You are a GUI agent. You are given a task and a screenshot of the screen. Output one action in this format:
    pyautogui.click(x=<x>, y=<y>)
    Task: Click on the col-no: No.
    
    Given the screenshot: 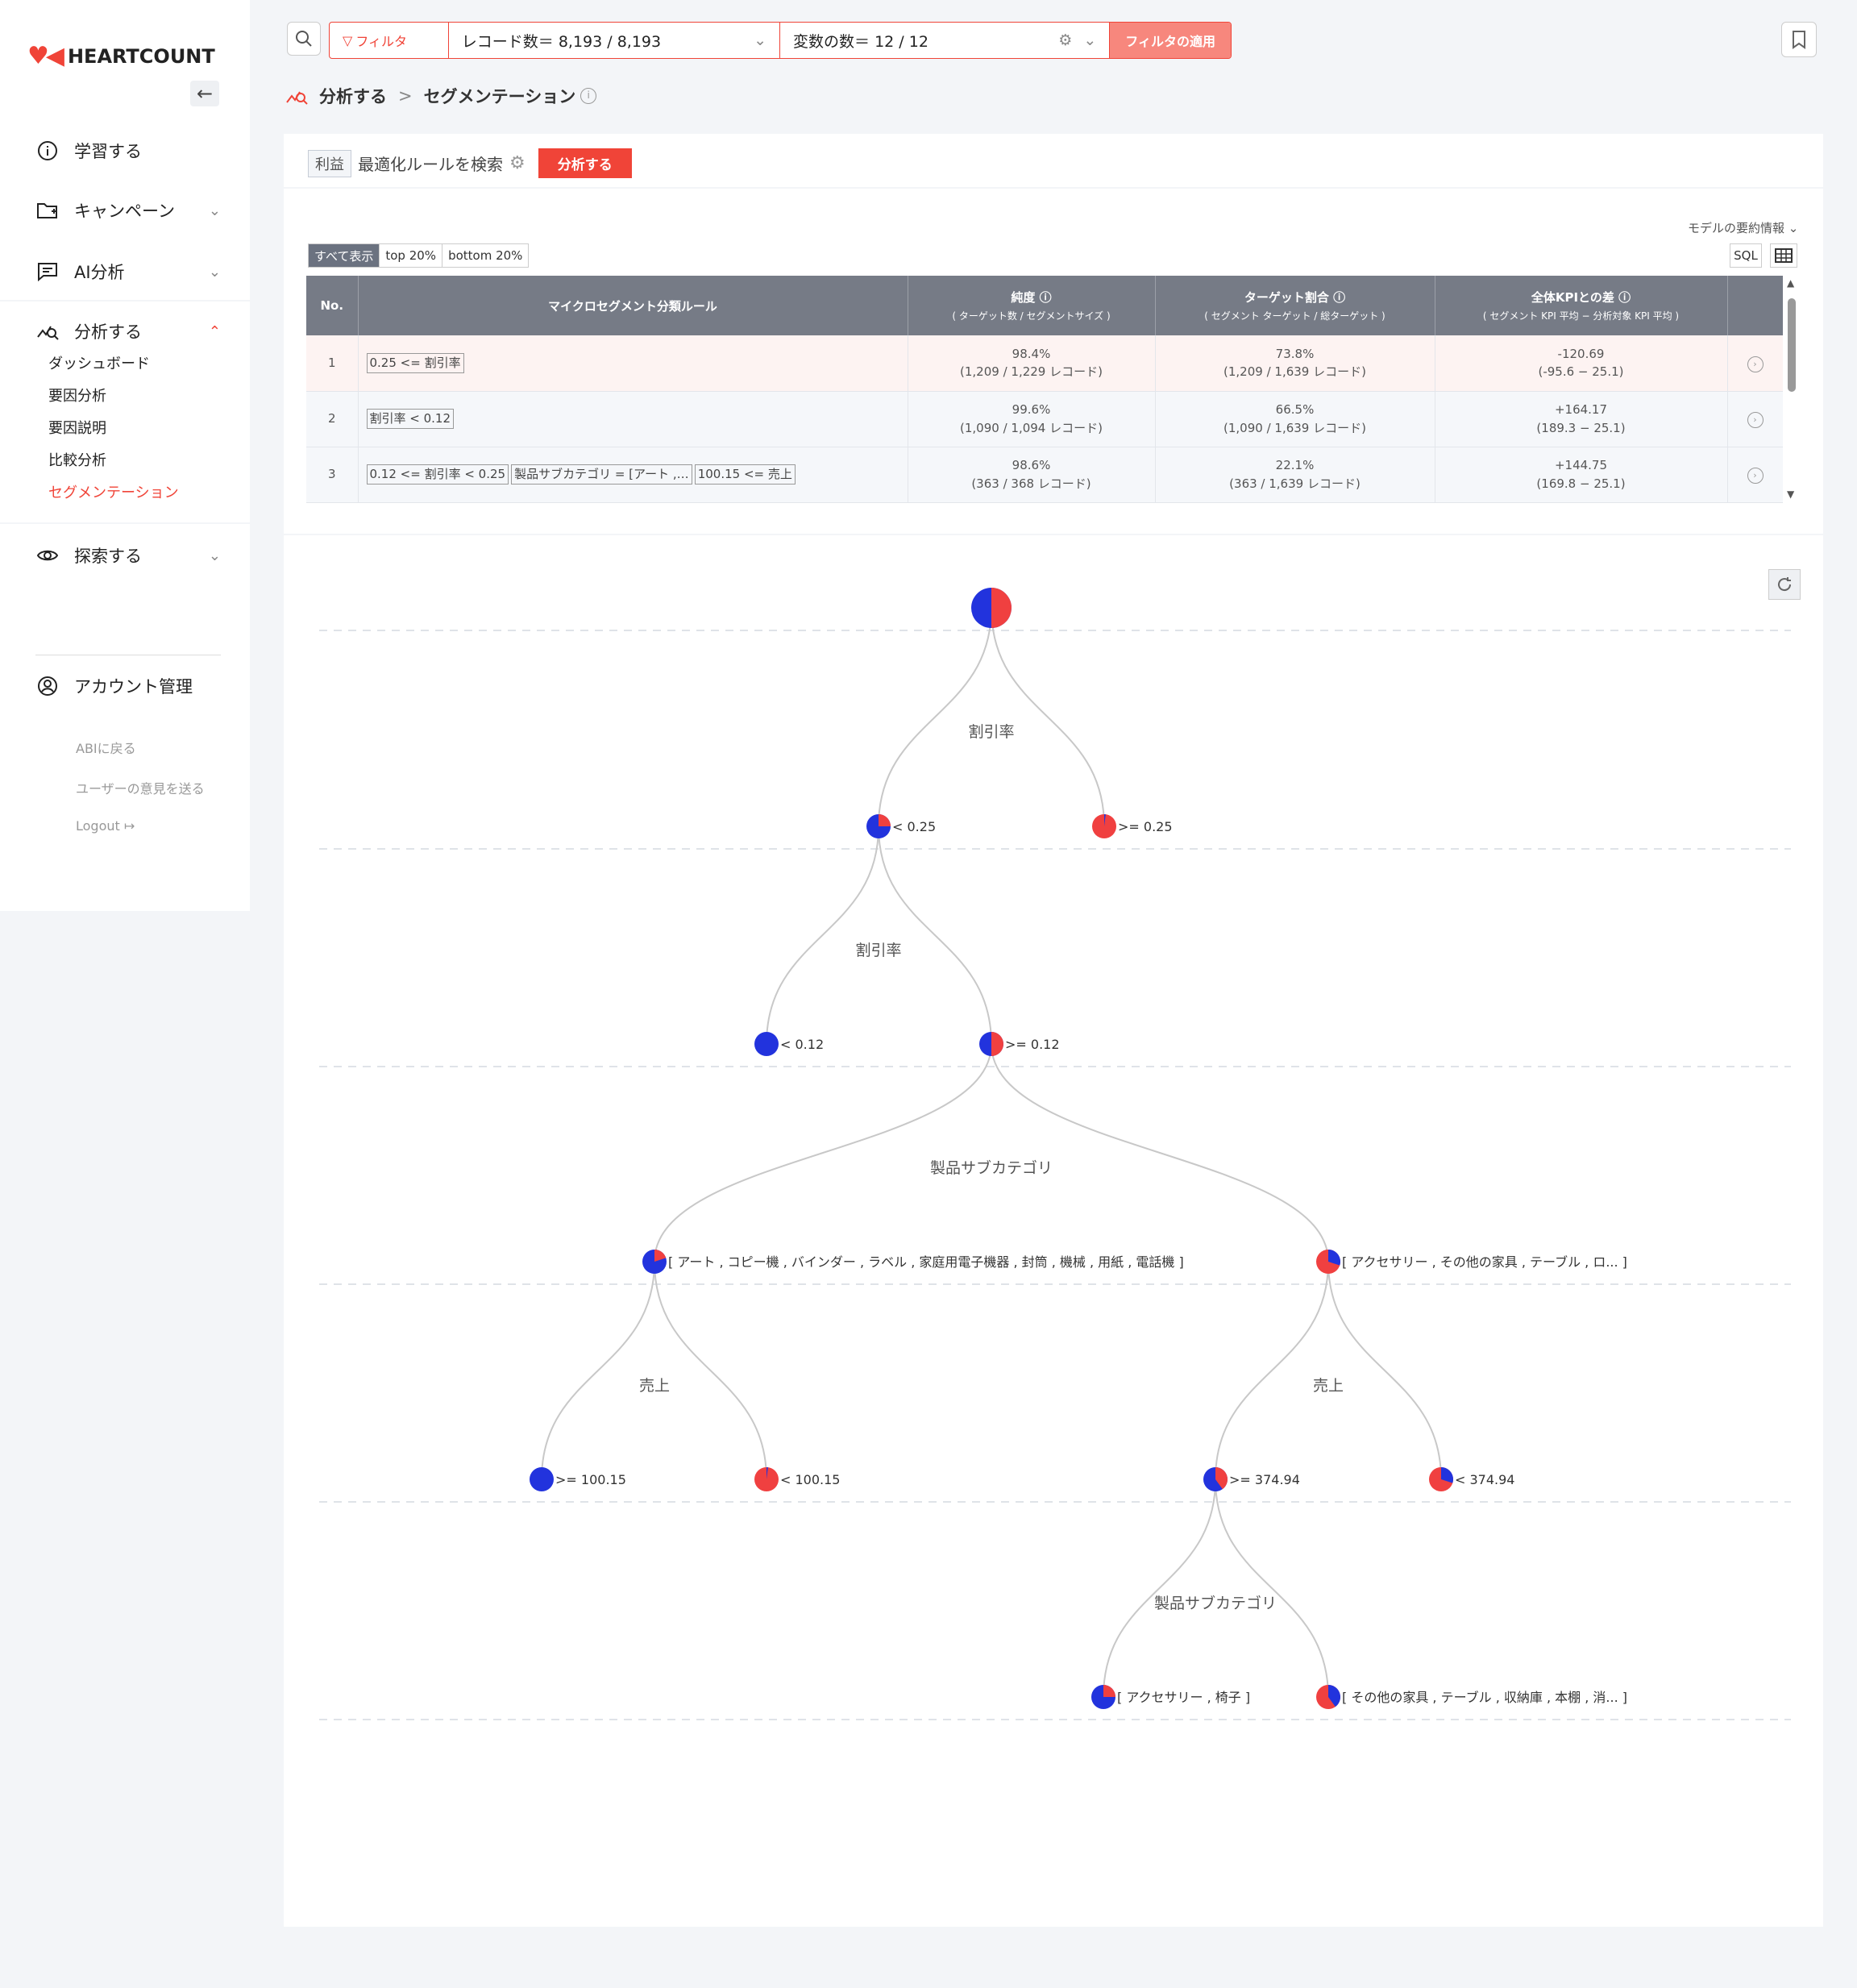 What is the action you would take?
    pyautogui.click(x=332, y=306)
    